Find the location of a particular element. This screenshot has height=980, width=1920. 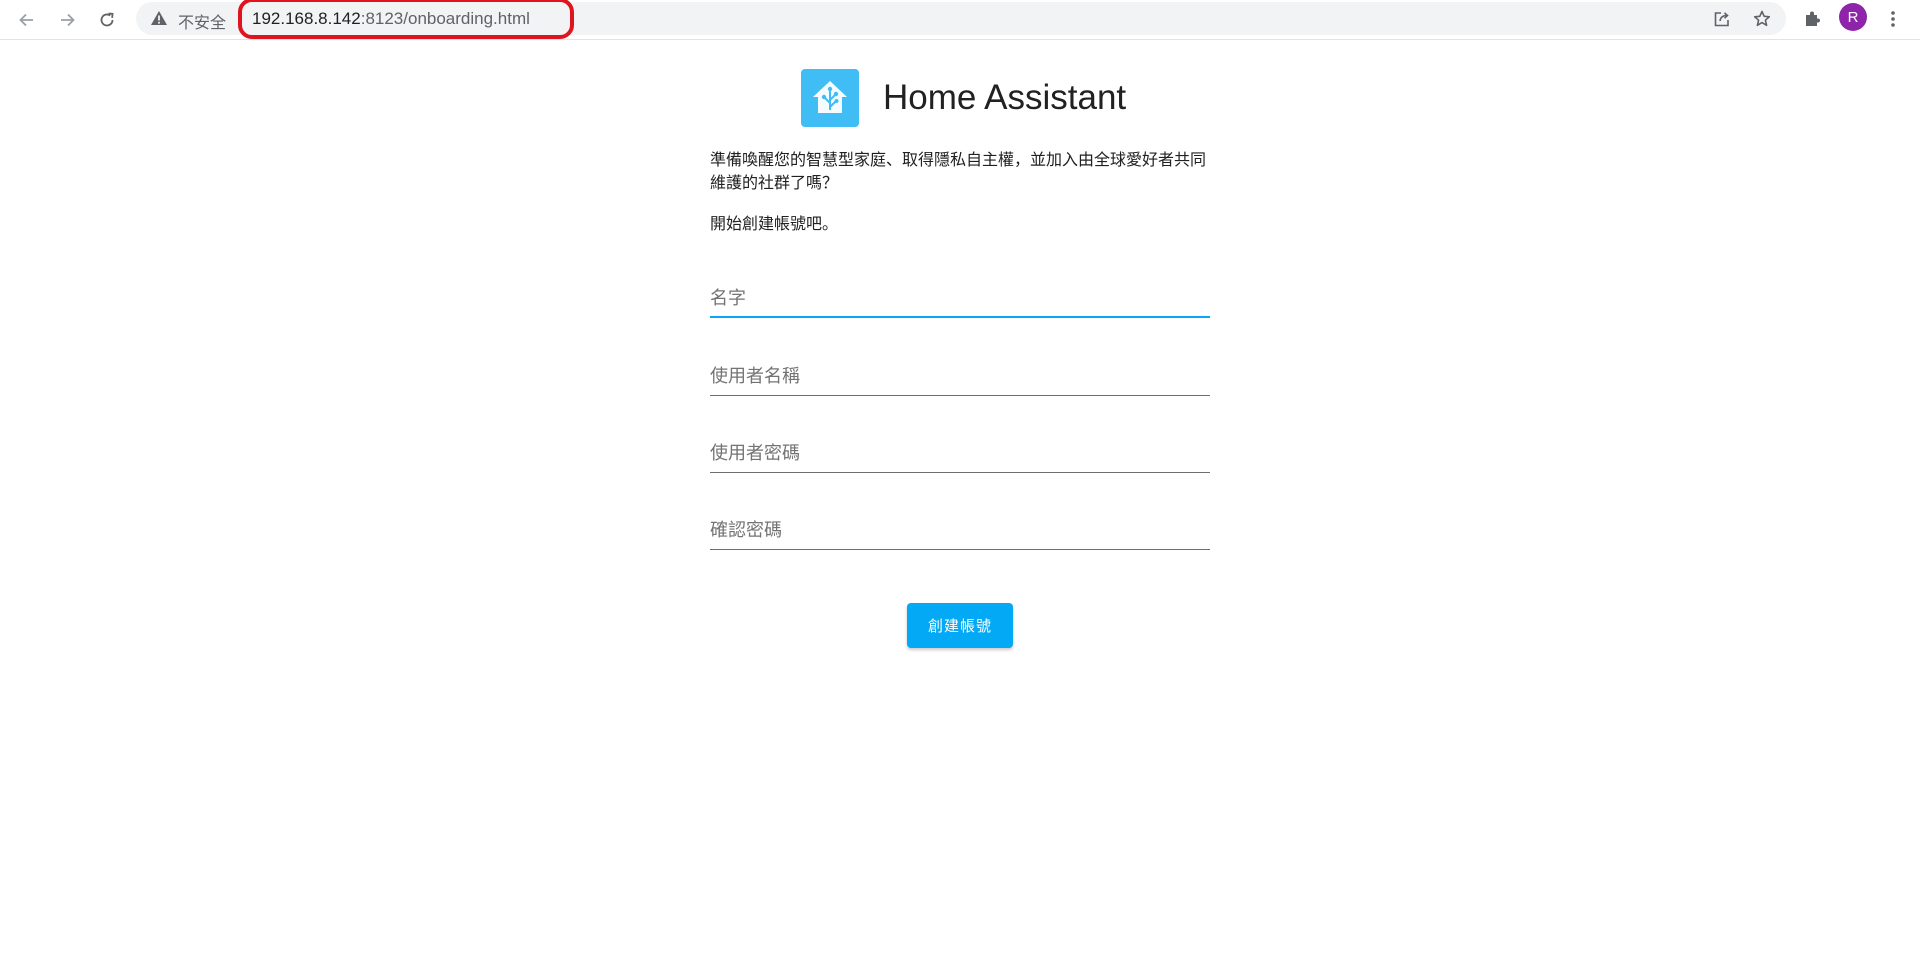

url-text: 192.168.8.142:8123/onboarding.html is located at coordinates (391, 19).